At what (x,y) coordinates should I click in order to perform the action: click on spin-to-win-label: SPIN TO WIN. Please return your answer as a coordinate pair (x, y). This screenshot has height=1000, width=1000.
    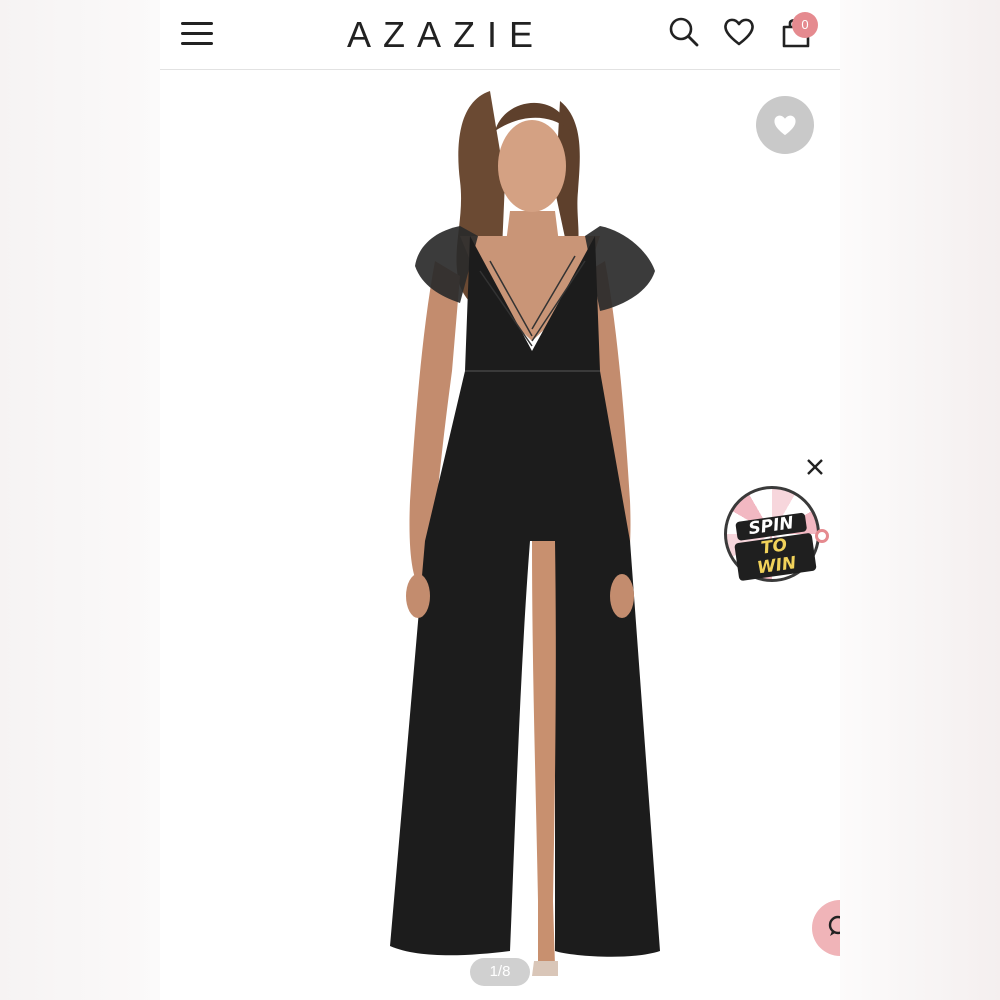
    Looking at the image, I should click on (773, 546).